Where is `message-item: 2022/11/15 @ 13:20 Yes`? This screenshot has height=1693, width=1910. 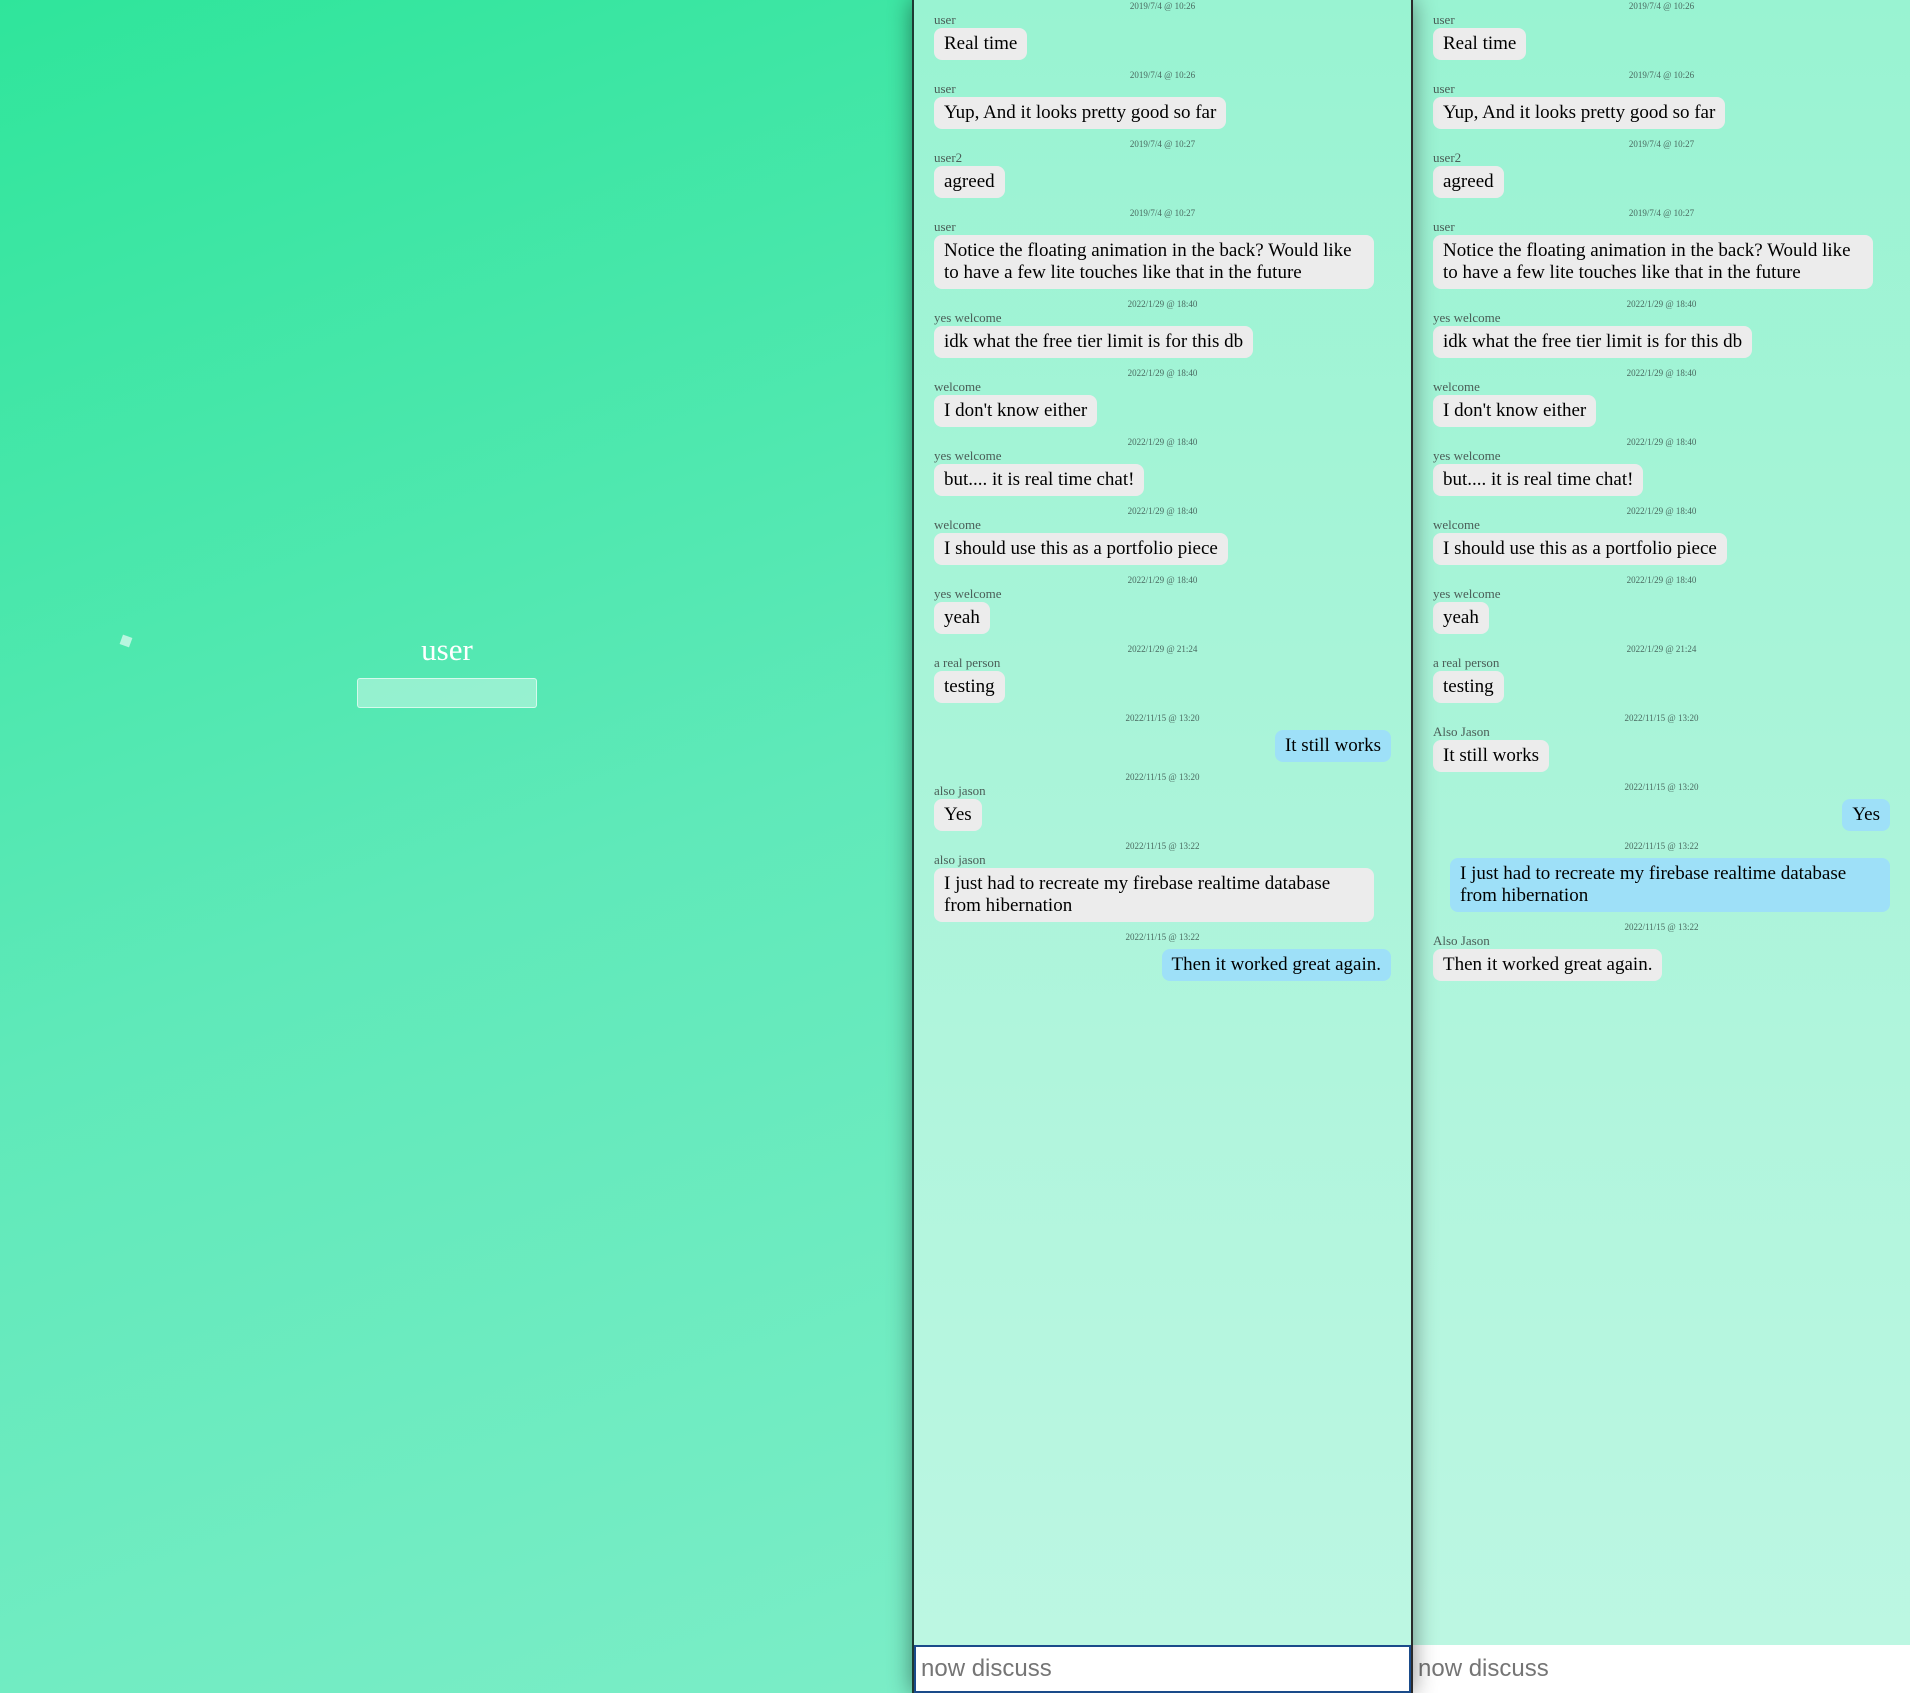 message-item: 2022/11/15 @ 13:20 Yes is located at coordinates (1661, 810).